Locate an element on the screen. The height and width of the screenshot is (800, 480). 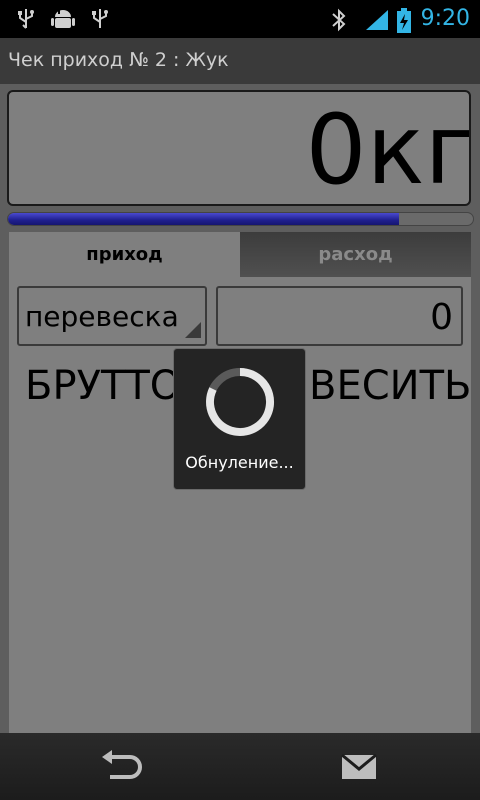
status-bar: 9:20 is located at coordinates (240, 19).